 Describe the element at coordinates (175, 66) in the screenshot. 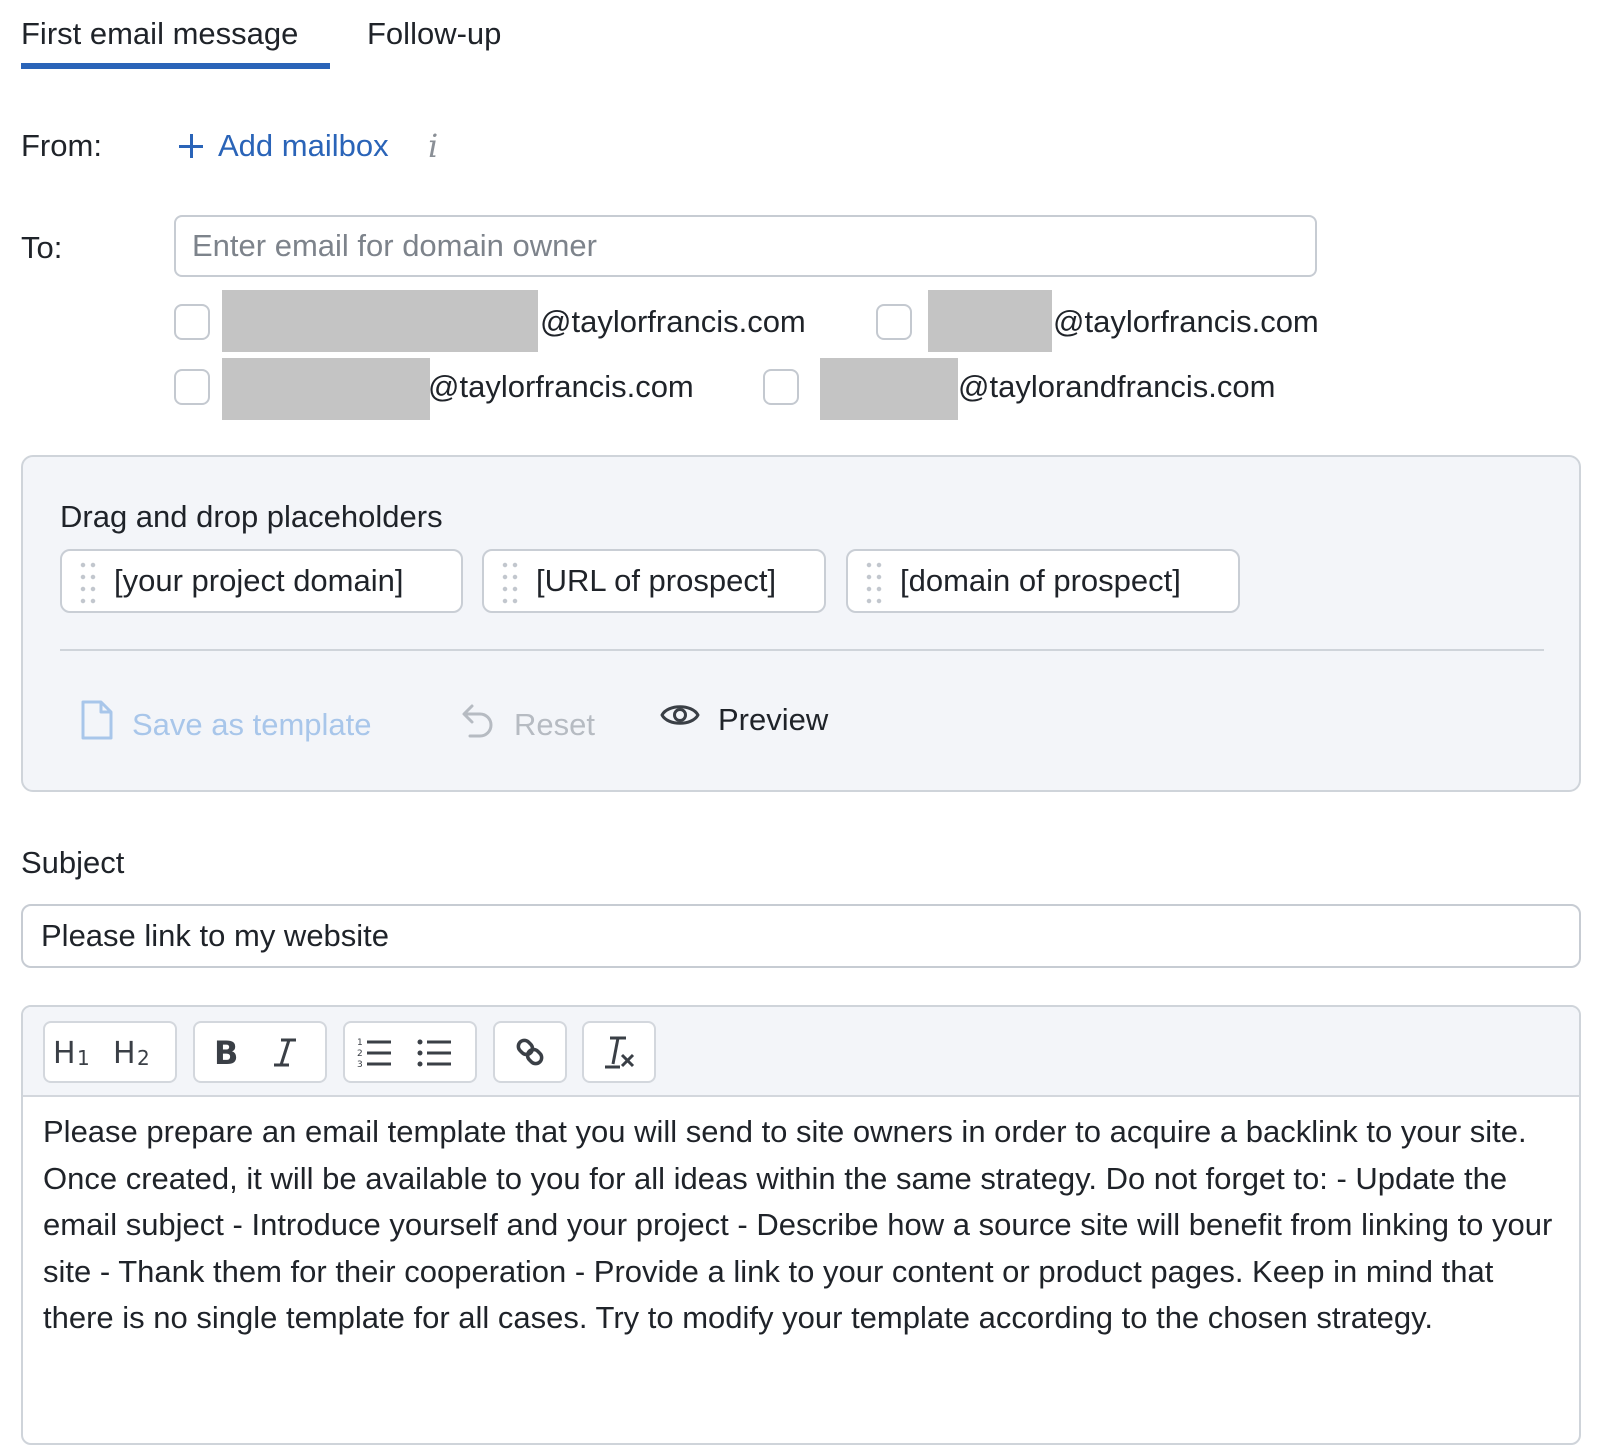

I see `active-tab-indicator` at that location.